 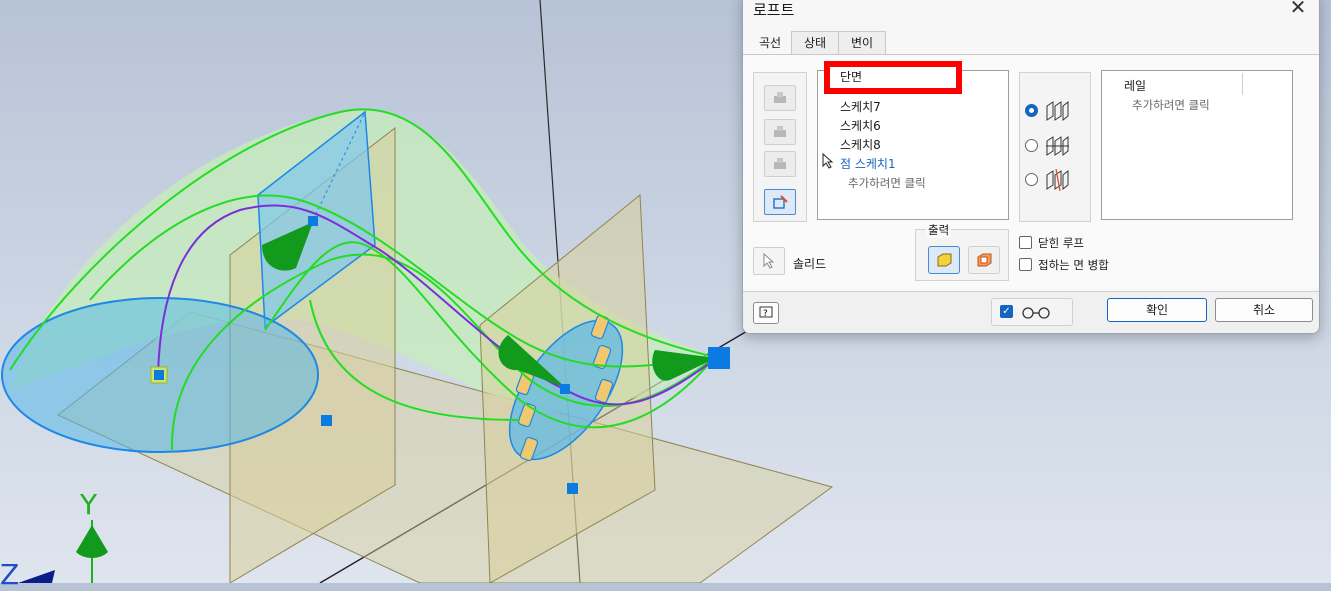 What do you see at coordinates (1073, 265) in the screenshot?
I see `merge-tangent-label: 접하는 면 병합` at bounding box center [1073, 265].